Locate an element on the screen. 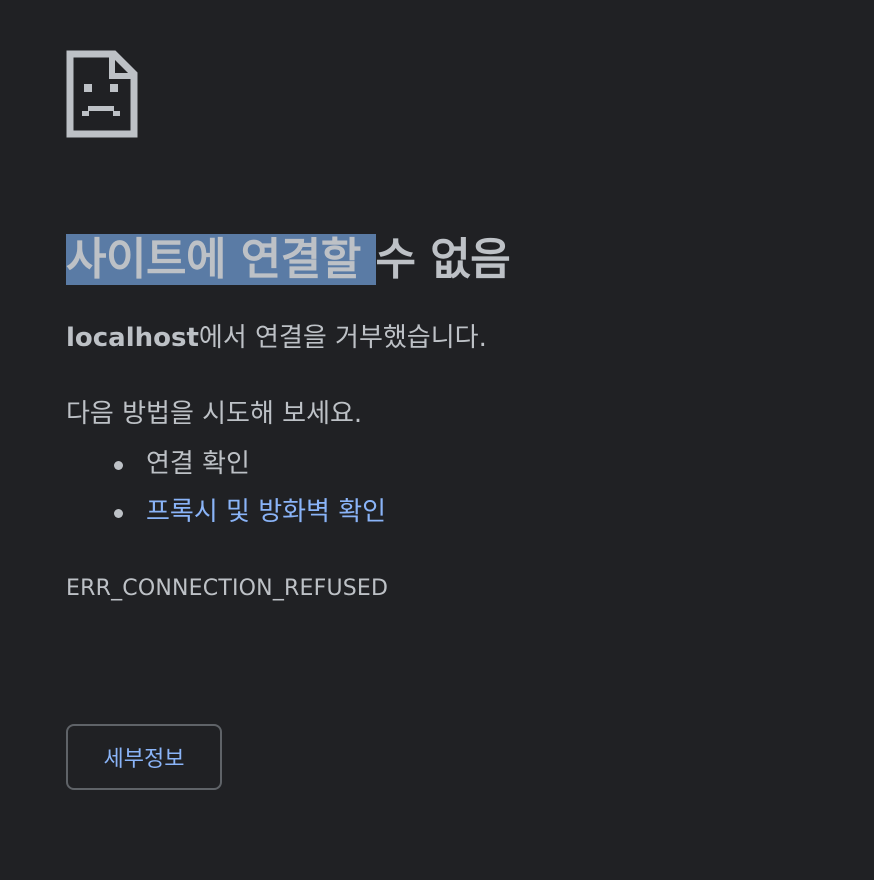 The height and width of the screenshot is (880, 874). suggestions-list: 연결 확인 프록시 및 방화벽 확인 is located at coordinates (446, 488).